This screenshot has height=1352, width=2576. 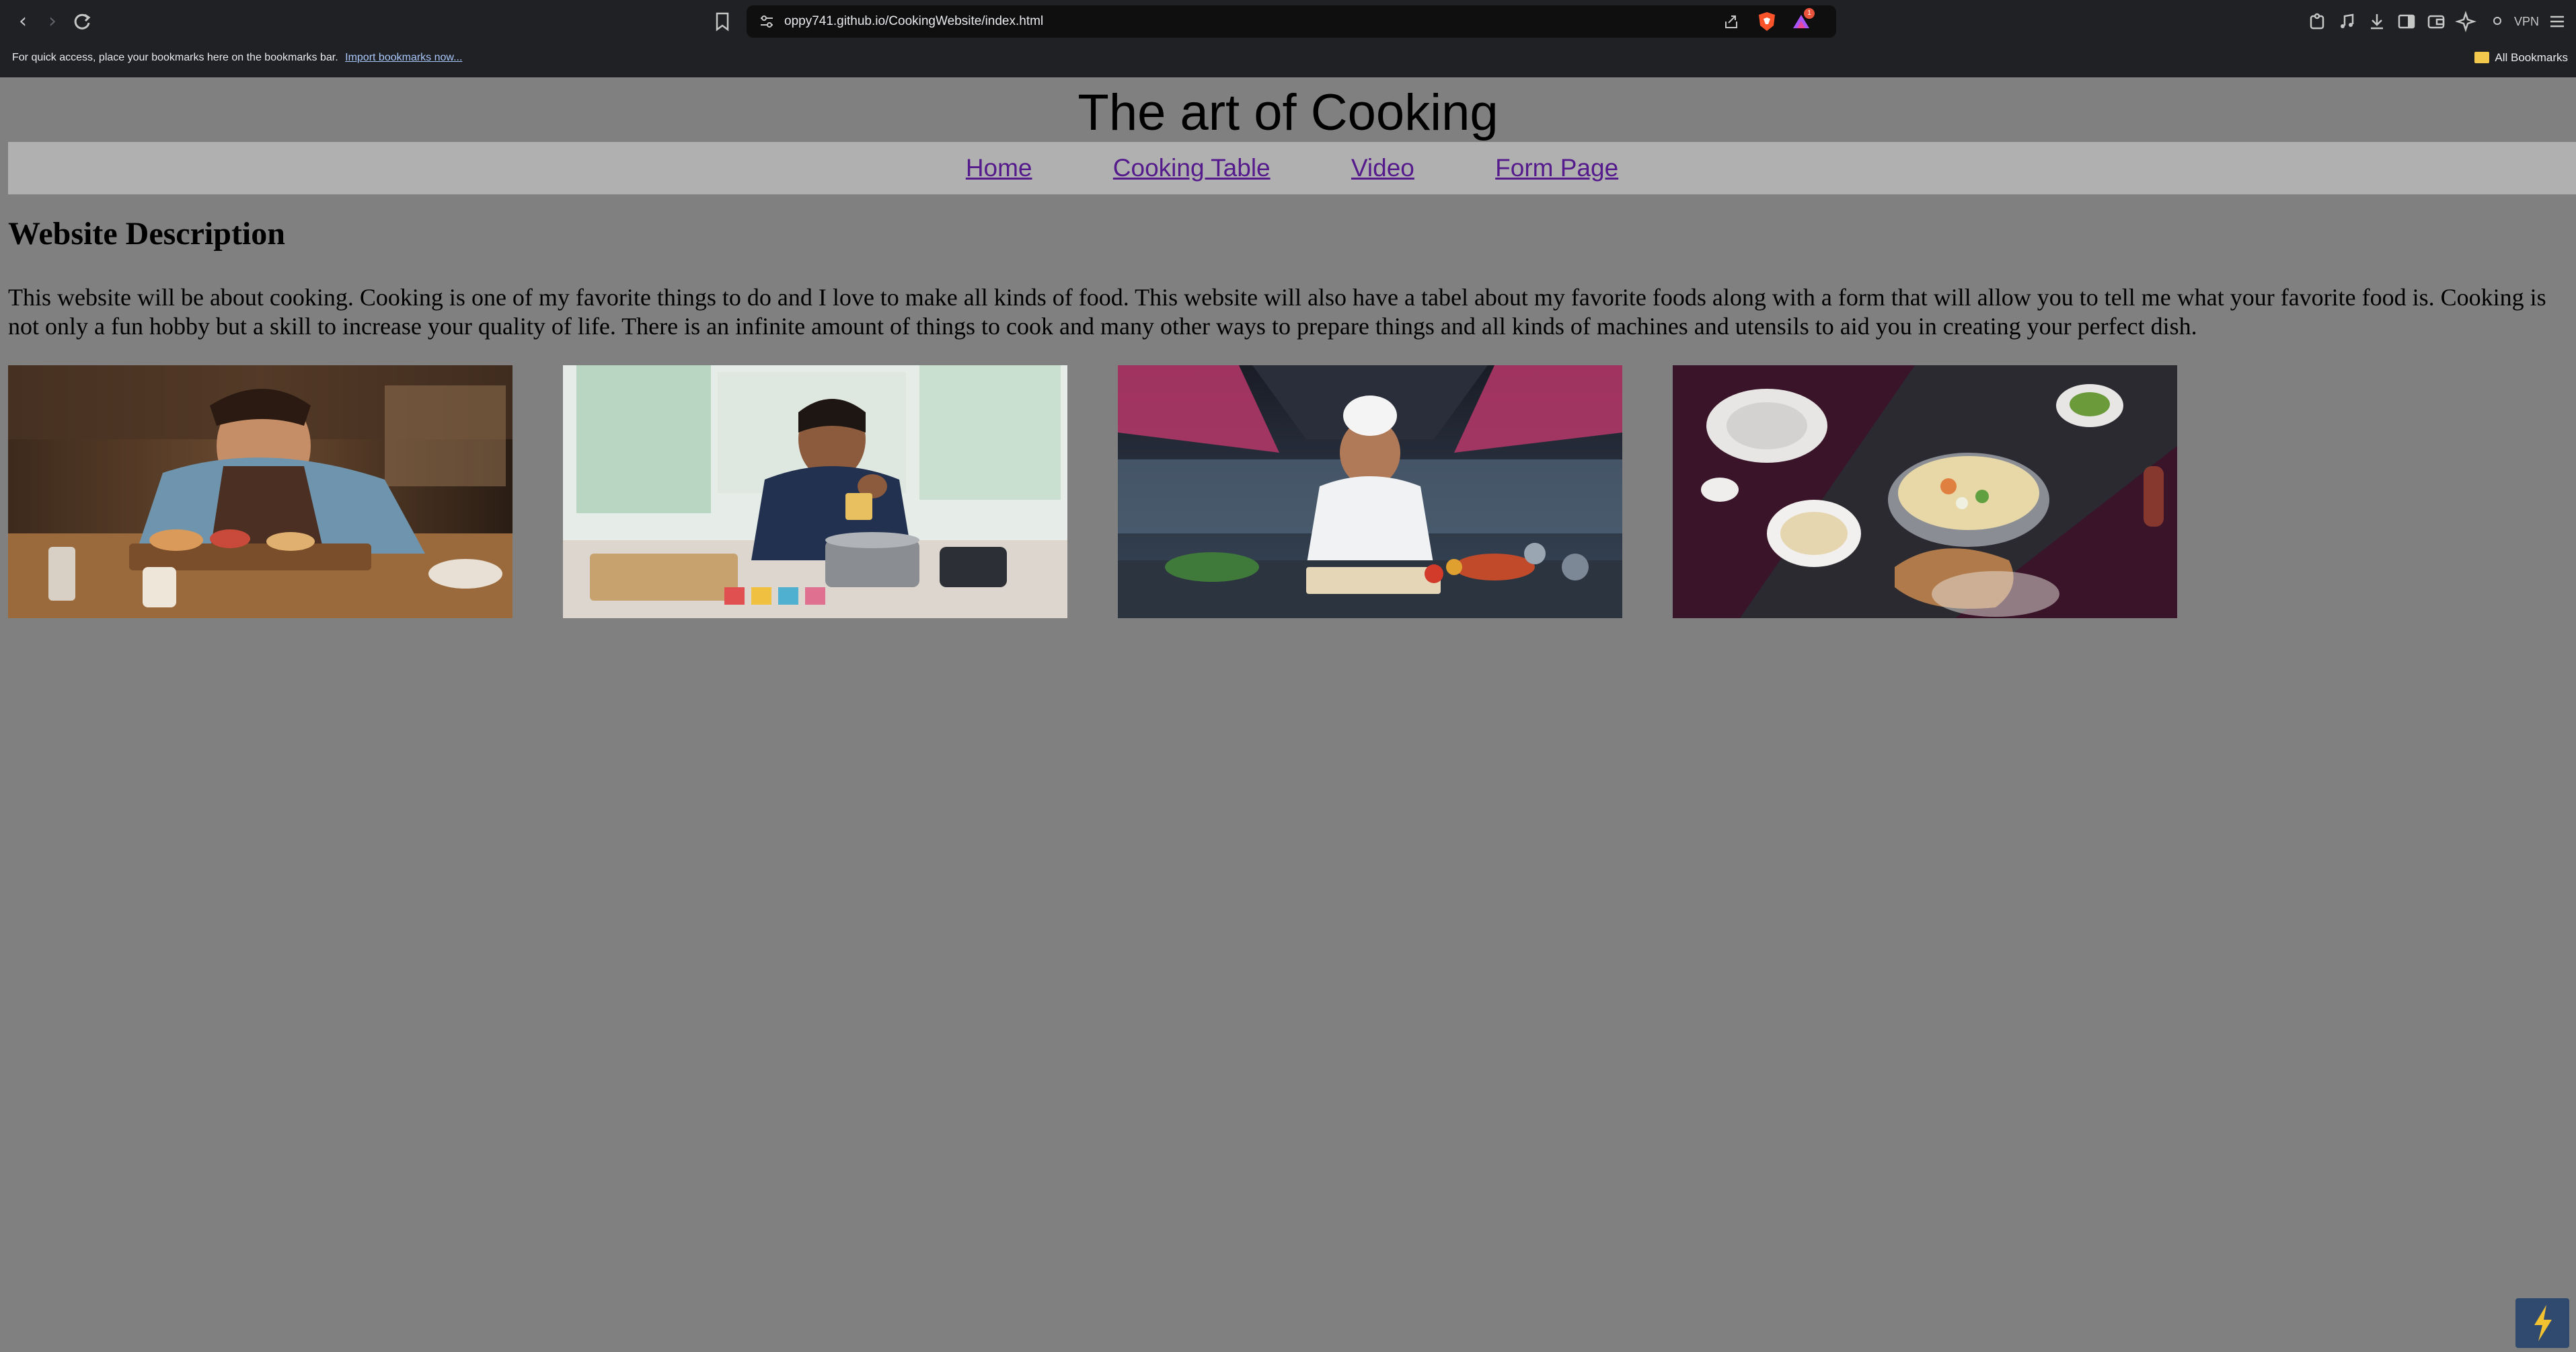 I want to click on forward-icon: ›, so click(x=52, y=22).